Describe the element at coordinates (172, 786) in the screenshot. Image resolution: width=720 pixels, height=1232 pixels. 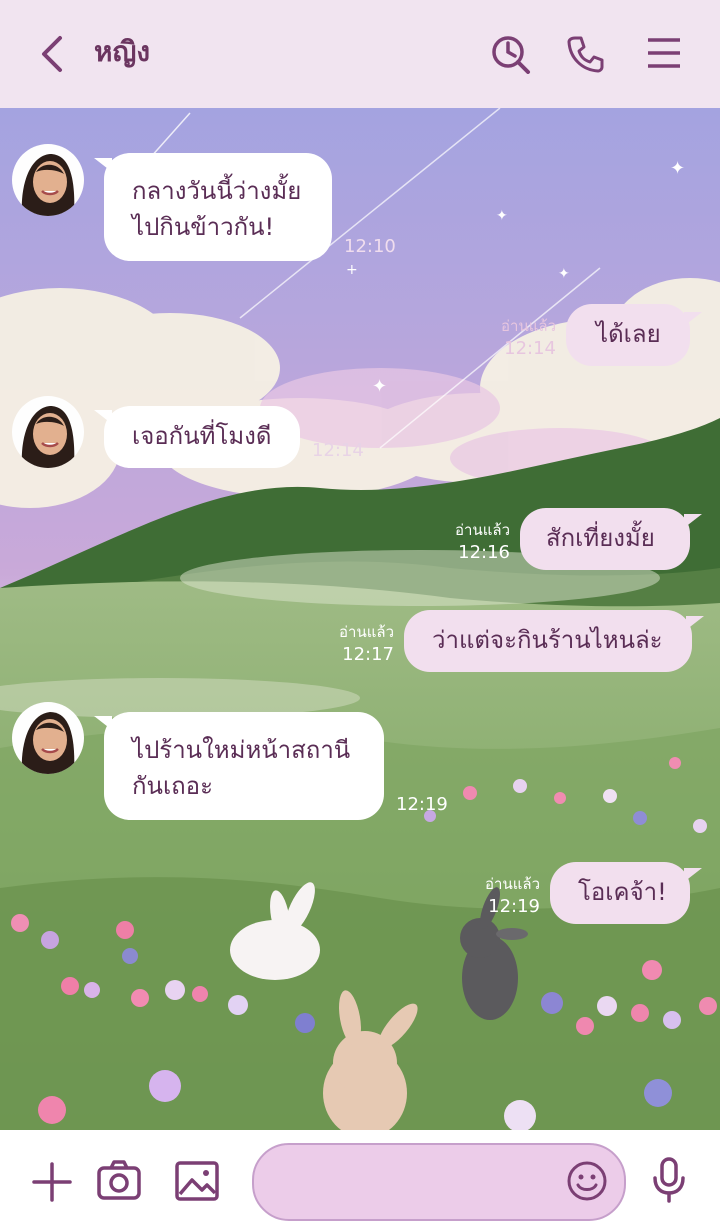
I see `message-text-line: กันเถอะ` at that location.